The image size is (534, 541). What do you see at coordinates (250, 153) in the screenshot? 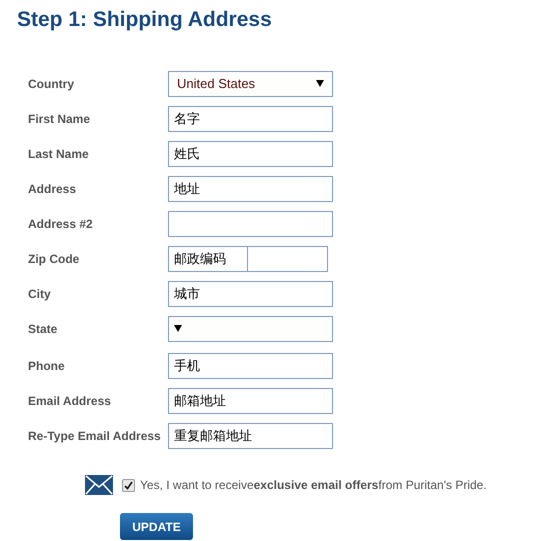
I see `input-field: 姓氏` at bounding box center [250, 153].